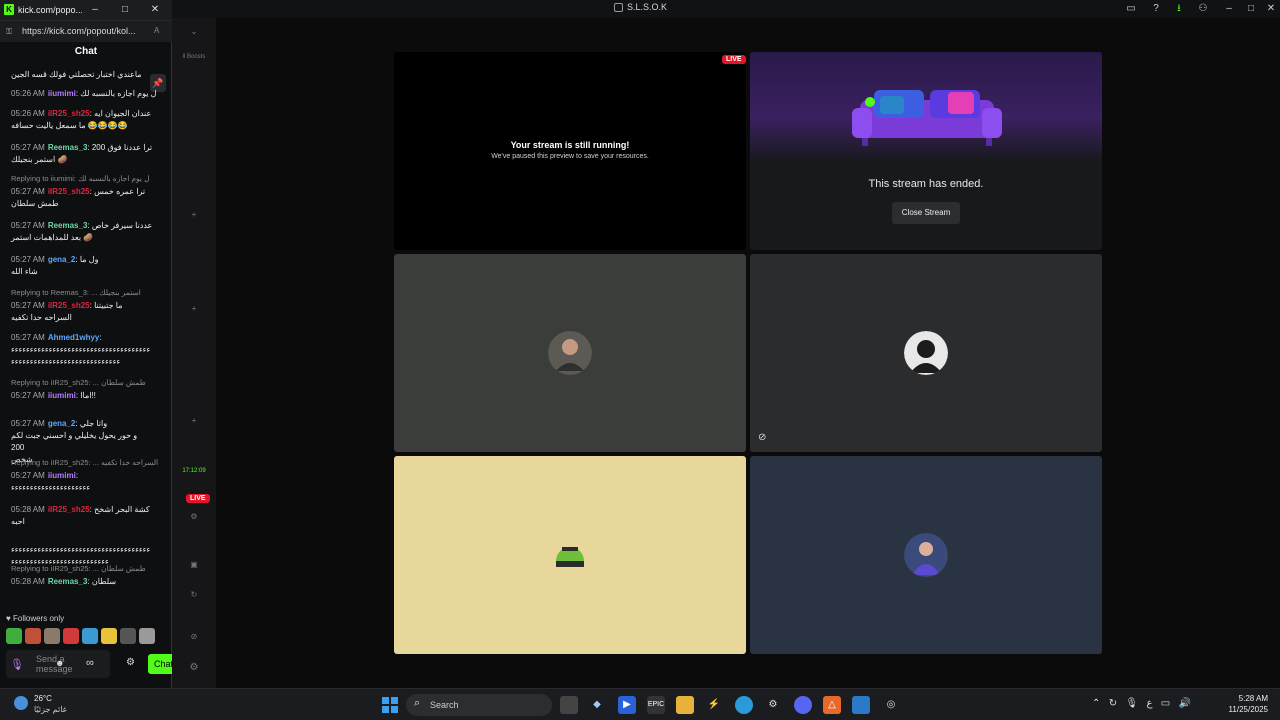  Describe the element at coordinates (194, 594) in the screenshot. I see `refresh-icon: ↻` at that location.